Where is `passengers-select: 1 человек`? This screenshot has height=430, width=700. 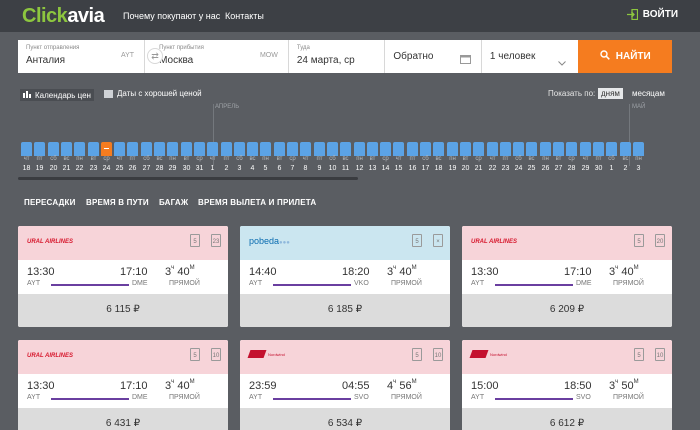
passengers-select: 1 человек is located at coordinates (530, 56).